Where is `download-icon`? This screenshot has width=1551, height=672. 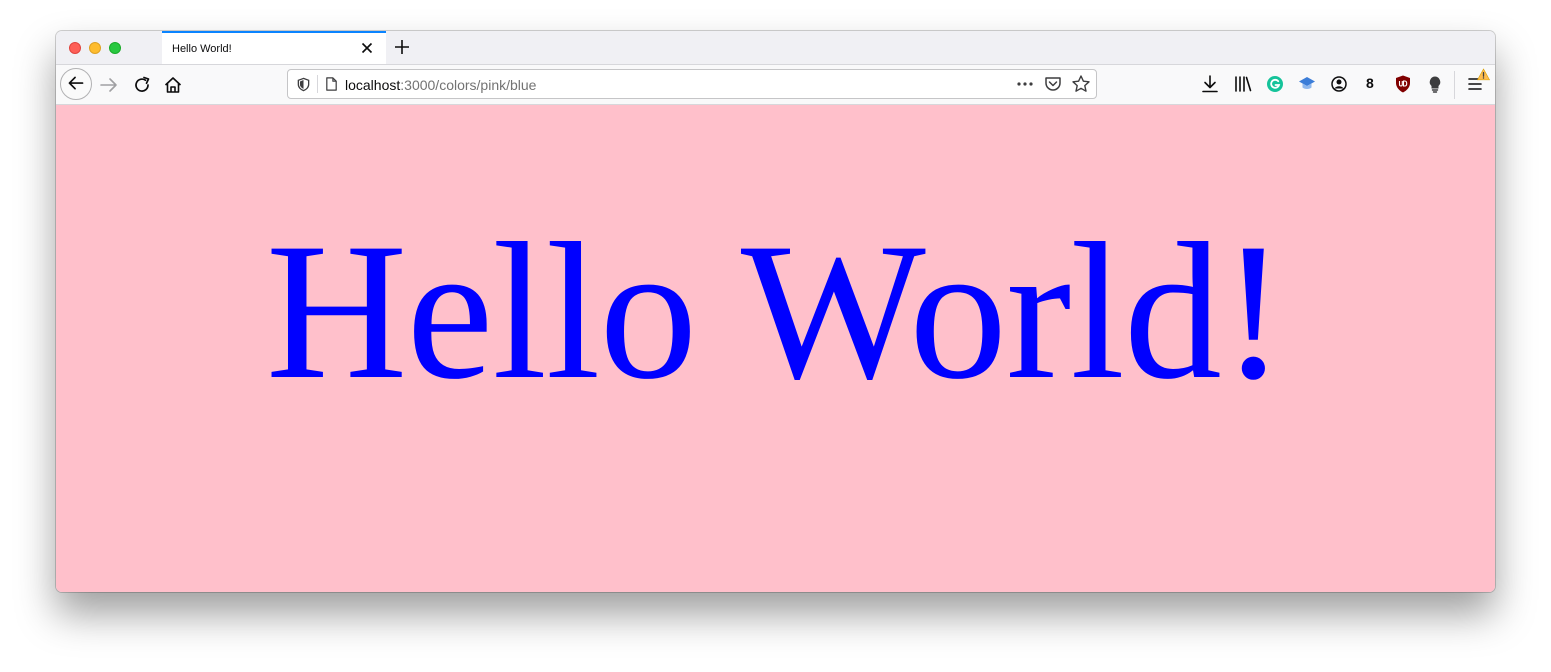
download-icon is located at coordinates (1210, 84).